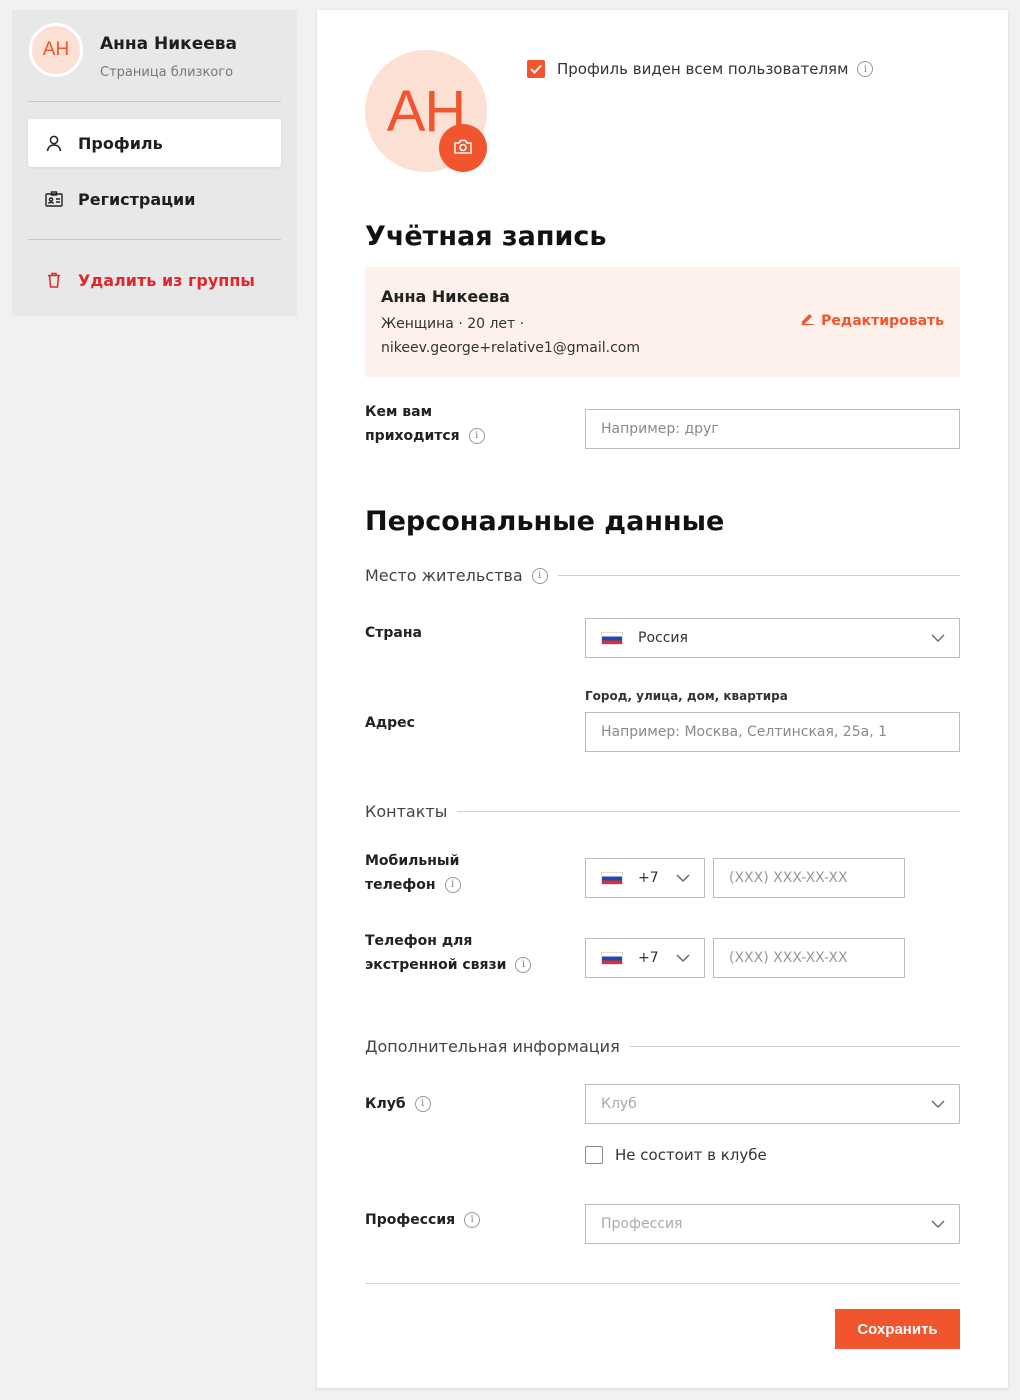 The height and width of the screenshot is (1400, 1020). Describe the element at coordinates (169, 44) in the screenshot. I see `sidebar-user-name: Анна Никеева` at that location.